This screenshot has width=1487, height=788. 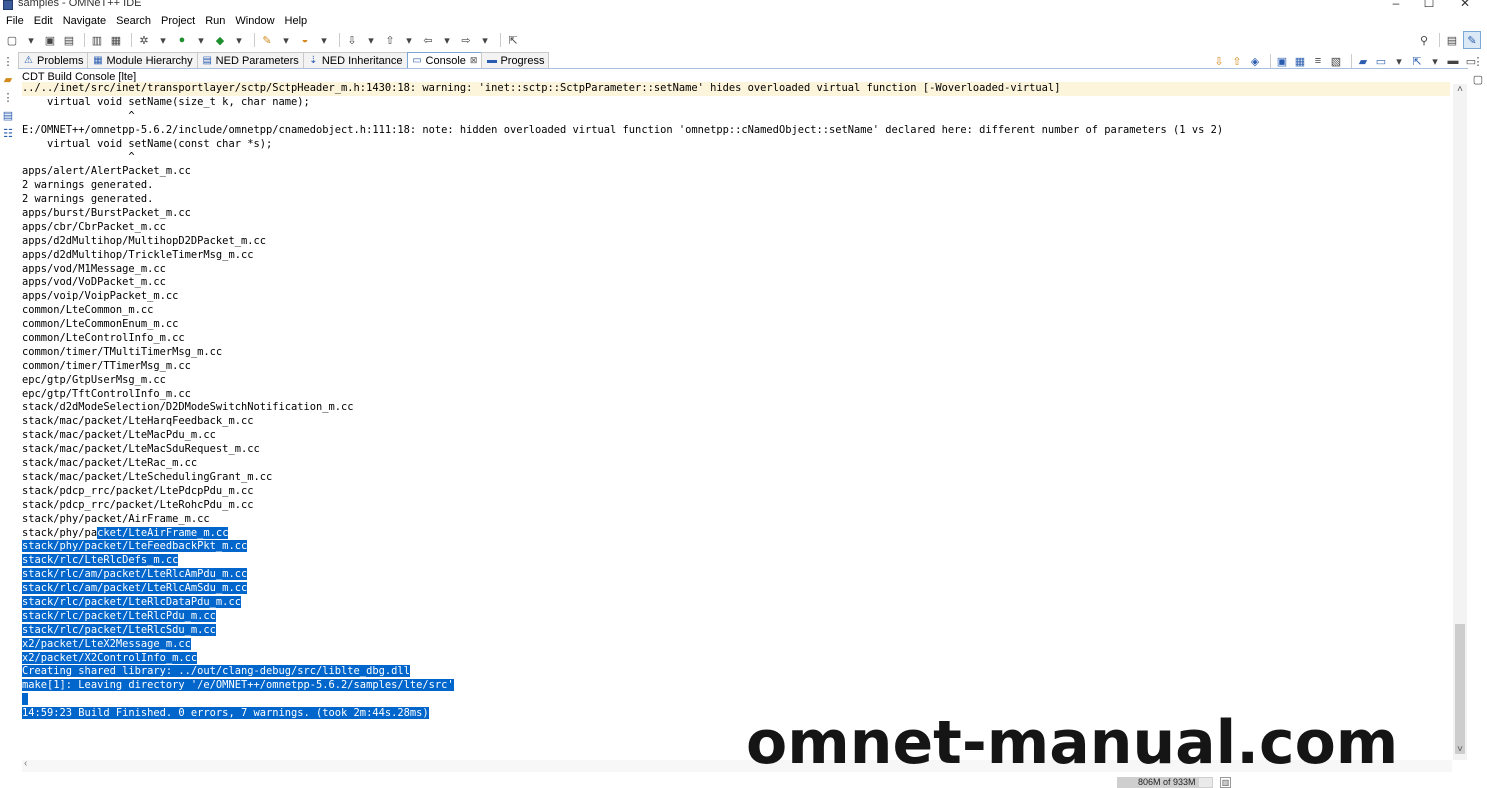 I want to click on build-icon: ▦, so click(x=116, y=40).